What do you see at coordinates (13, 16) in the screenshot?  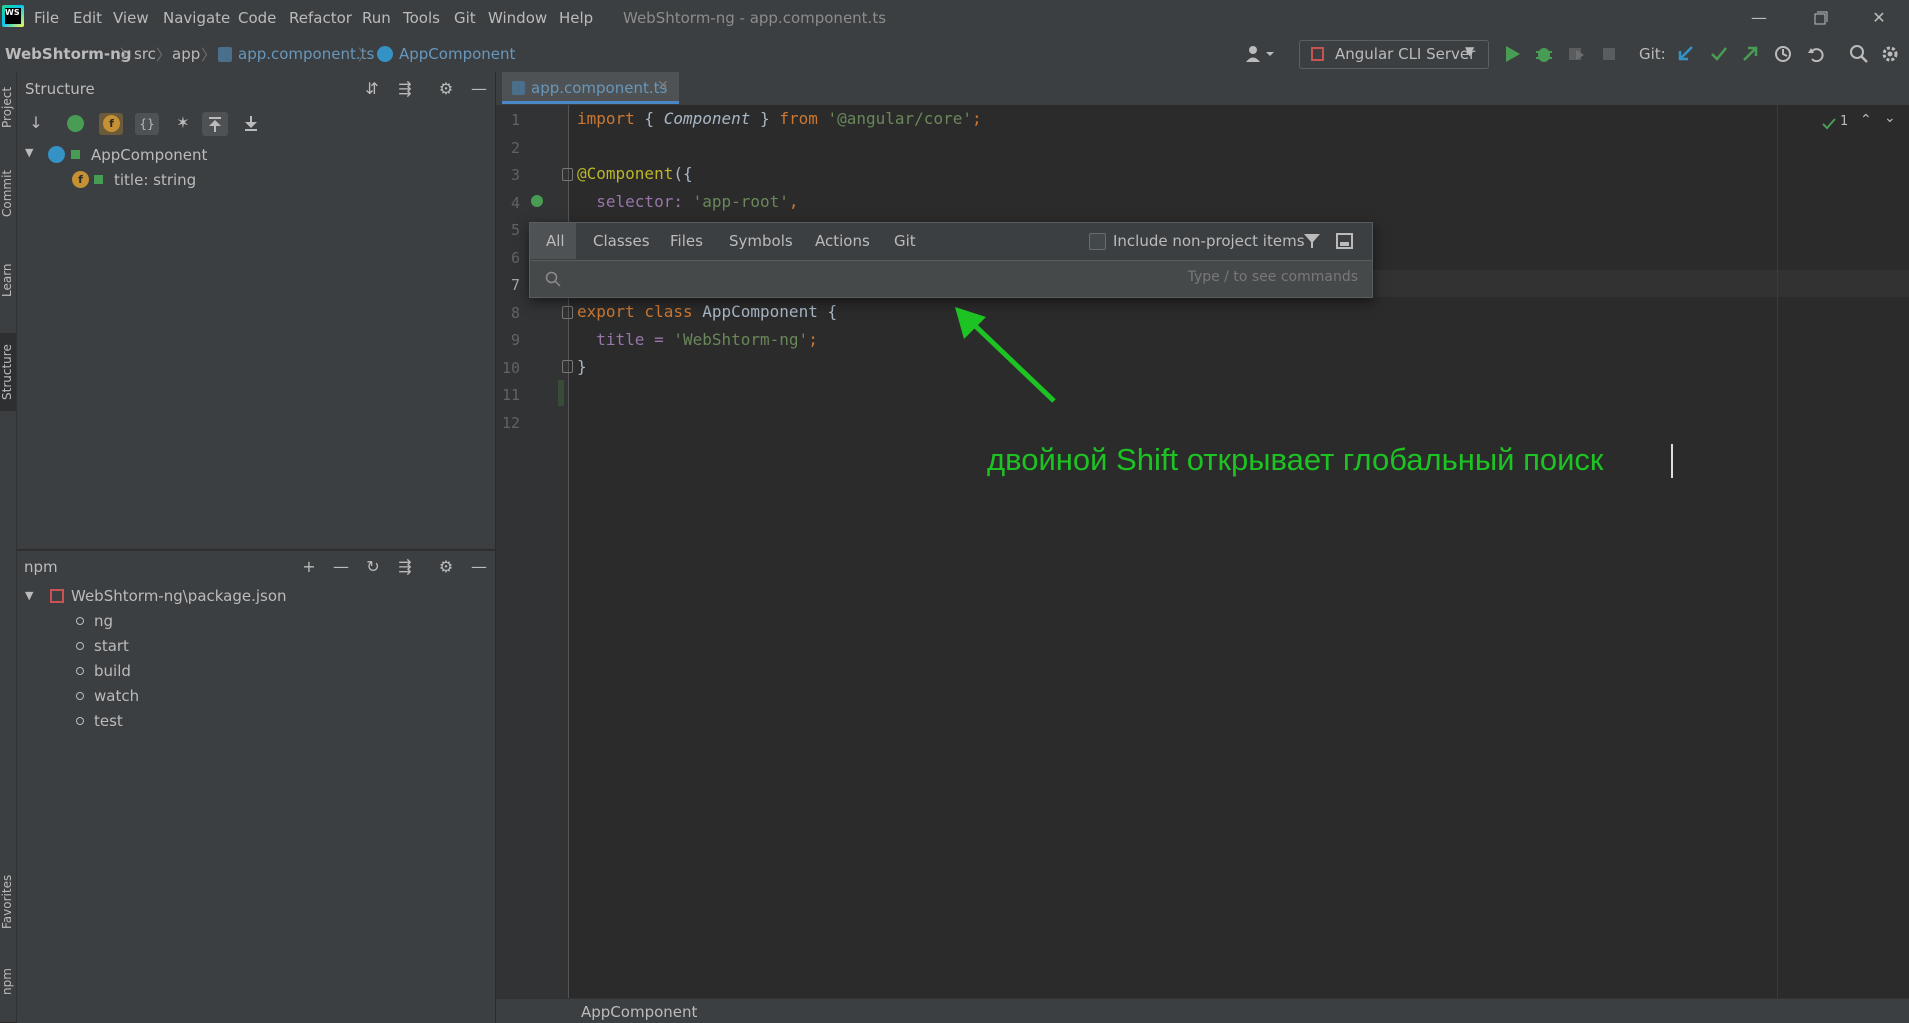 I see `webstorm-logo-icon: WS` at bounding box center [13, 16].